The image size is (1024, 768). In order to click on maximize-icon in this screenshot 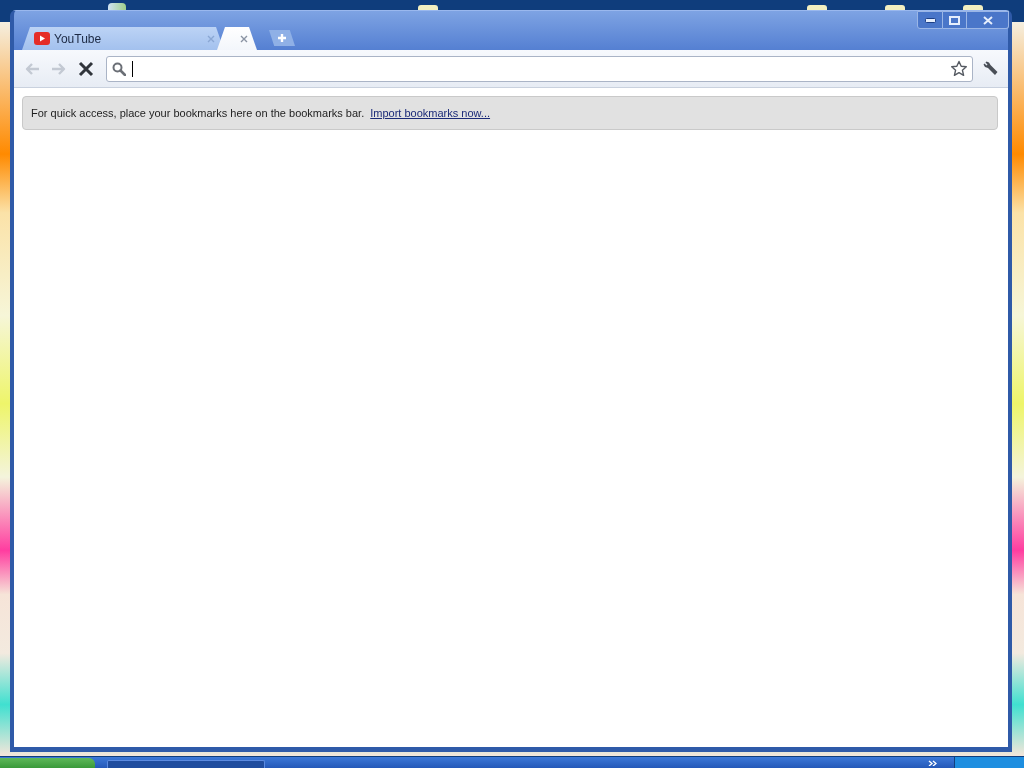, I will do `click(954, 20)`.